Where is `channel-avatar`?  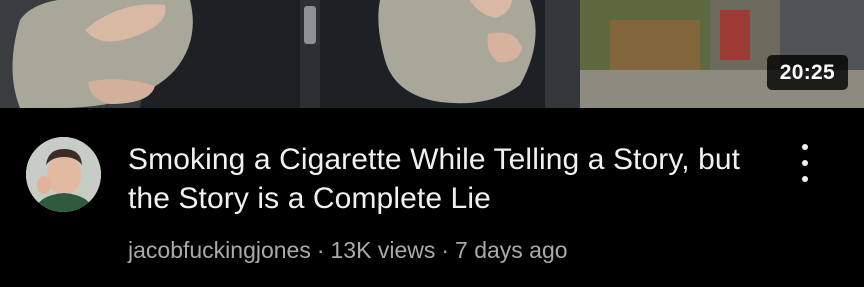 channel-avatar is located at coordinates (63, 174).